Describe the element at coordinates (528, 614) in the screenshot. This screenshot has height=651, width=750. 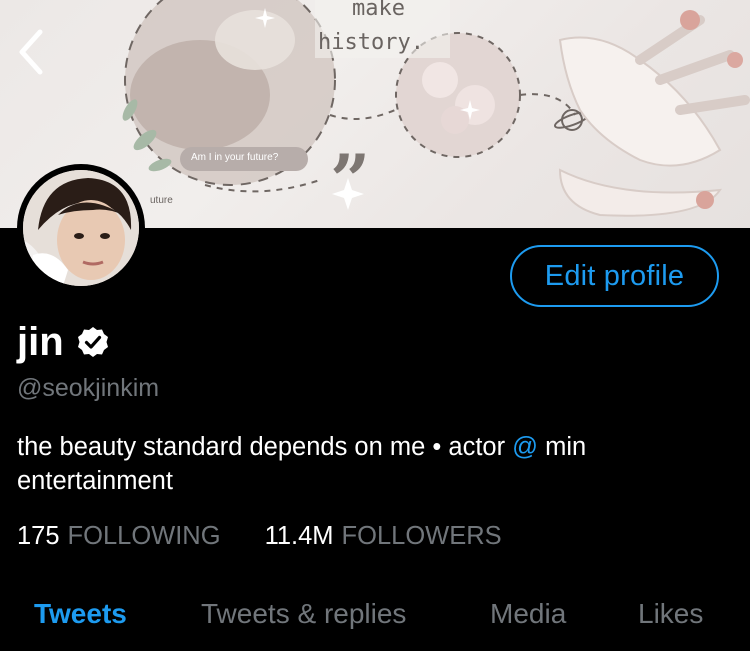
I see `tab-media: Media` at that location.